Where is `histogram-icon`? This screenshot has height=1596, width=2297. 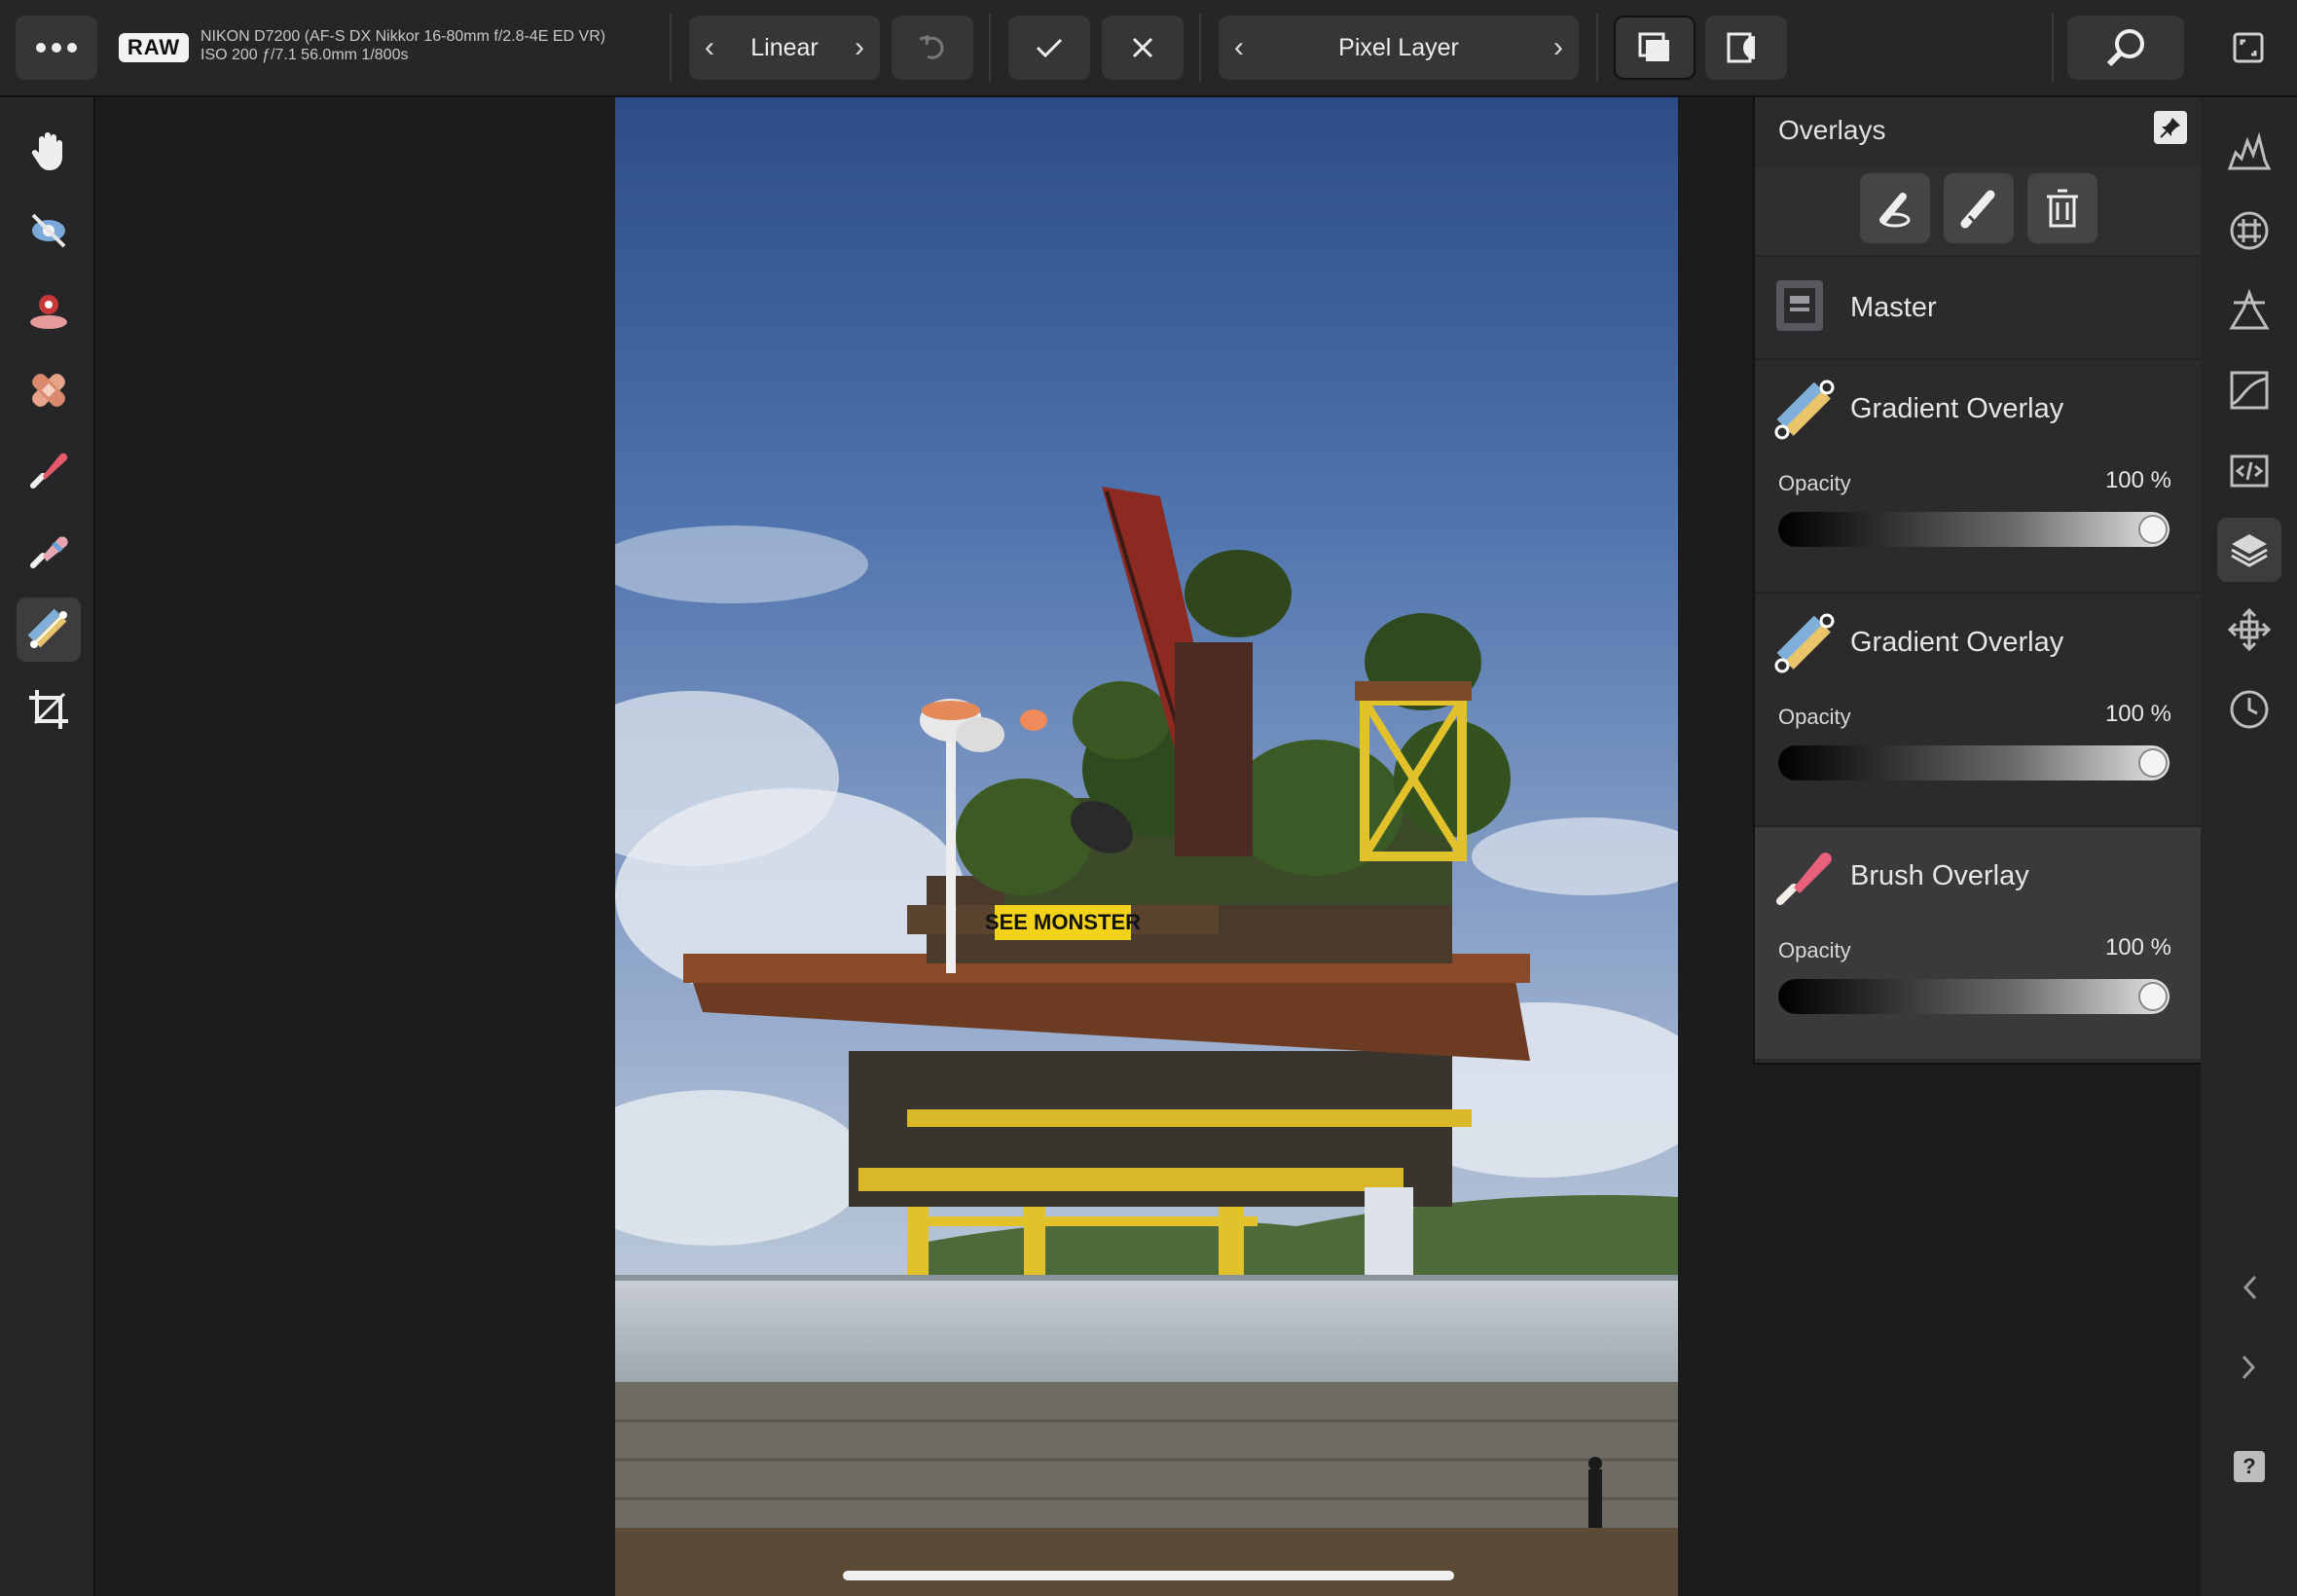
histogram-icon is located at coordinates (2250, 151).